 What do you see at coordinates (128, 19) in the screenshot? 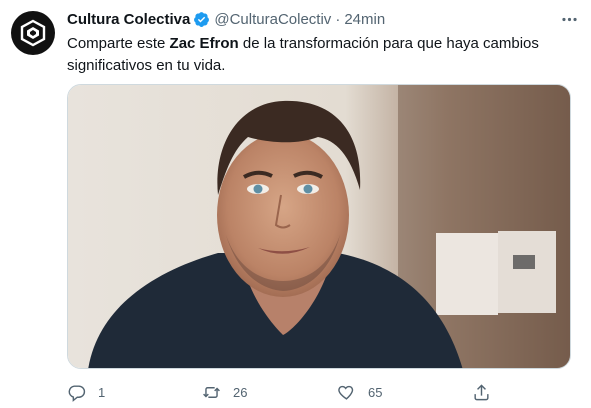
I see `author-name: Cultura Colectiva` at bounding box center [128, 19].